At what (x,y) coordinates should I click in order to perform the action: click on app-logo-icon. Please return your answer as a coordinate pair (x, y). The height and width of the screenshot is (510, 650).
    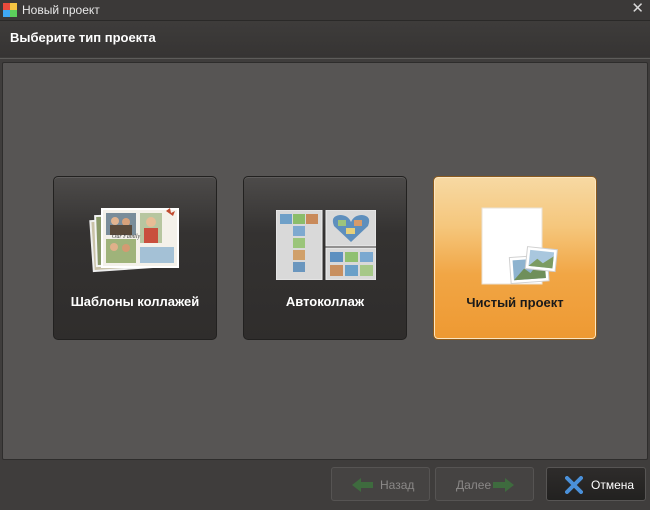
    Looking at the image, I should click on (10, 10).